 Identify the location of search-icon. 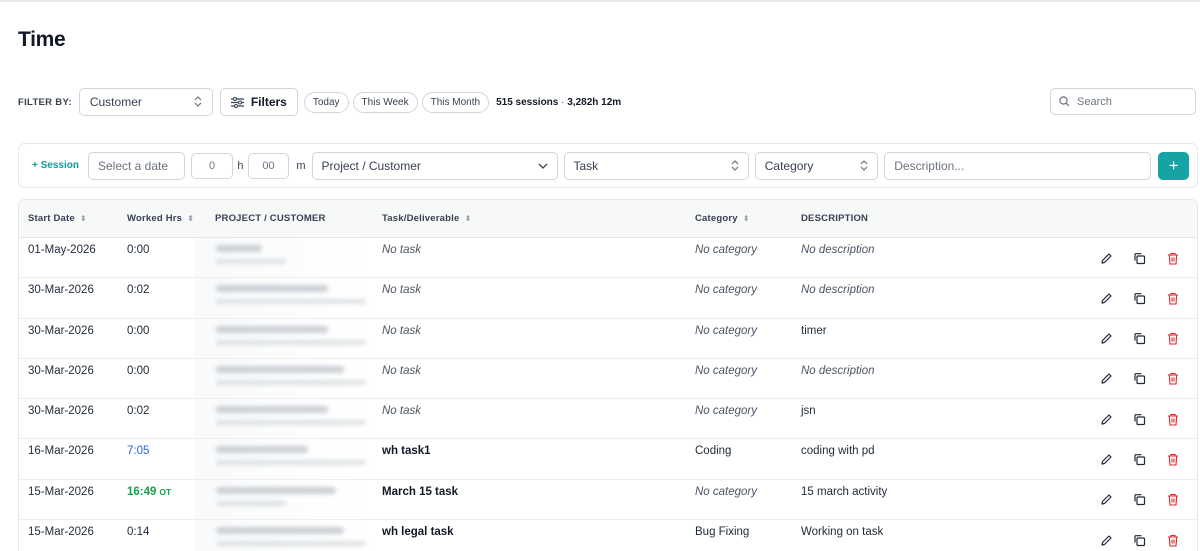
(1064, 101).